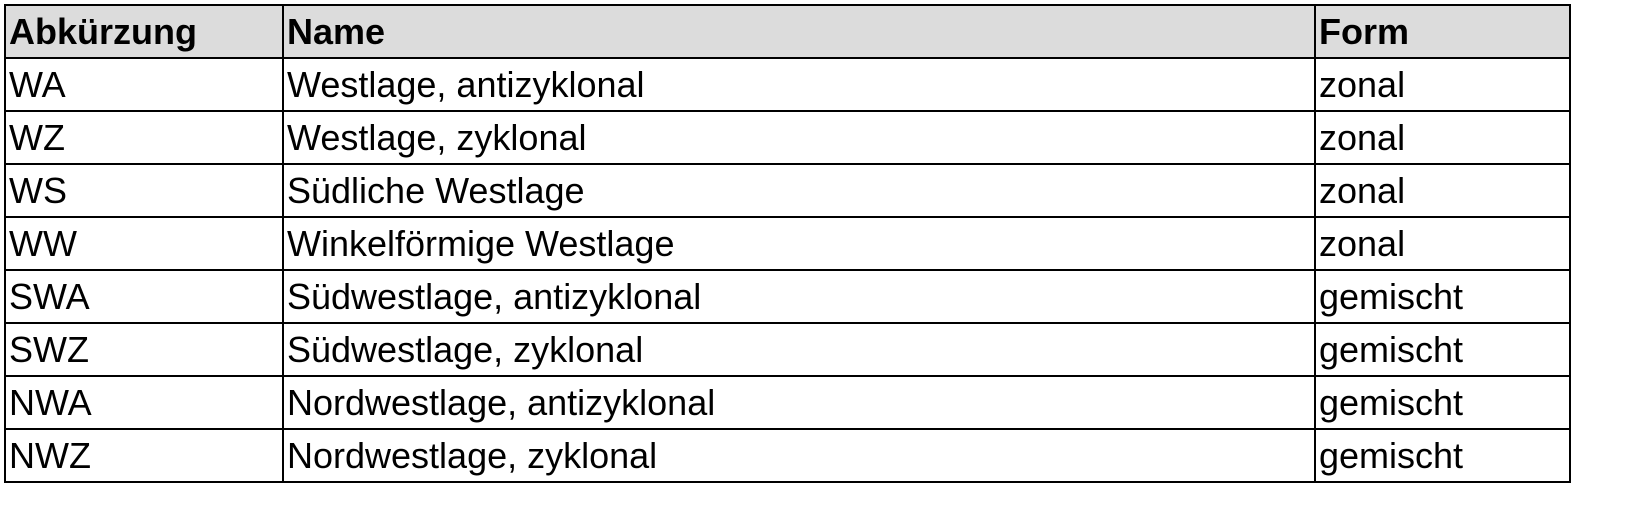  What do you see at coordinates (144, 296) in the screenshot?
I see `cell-abbreviation: SWA` at bounding box center [144, 296].